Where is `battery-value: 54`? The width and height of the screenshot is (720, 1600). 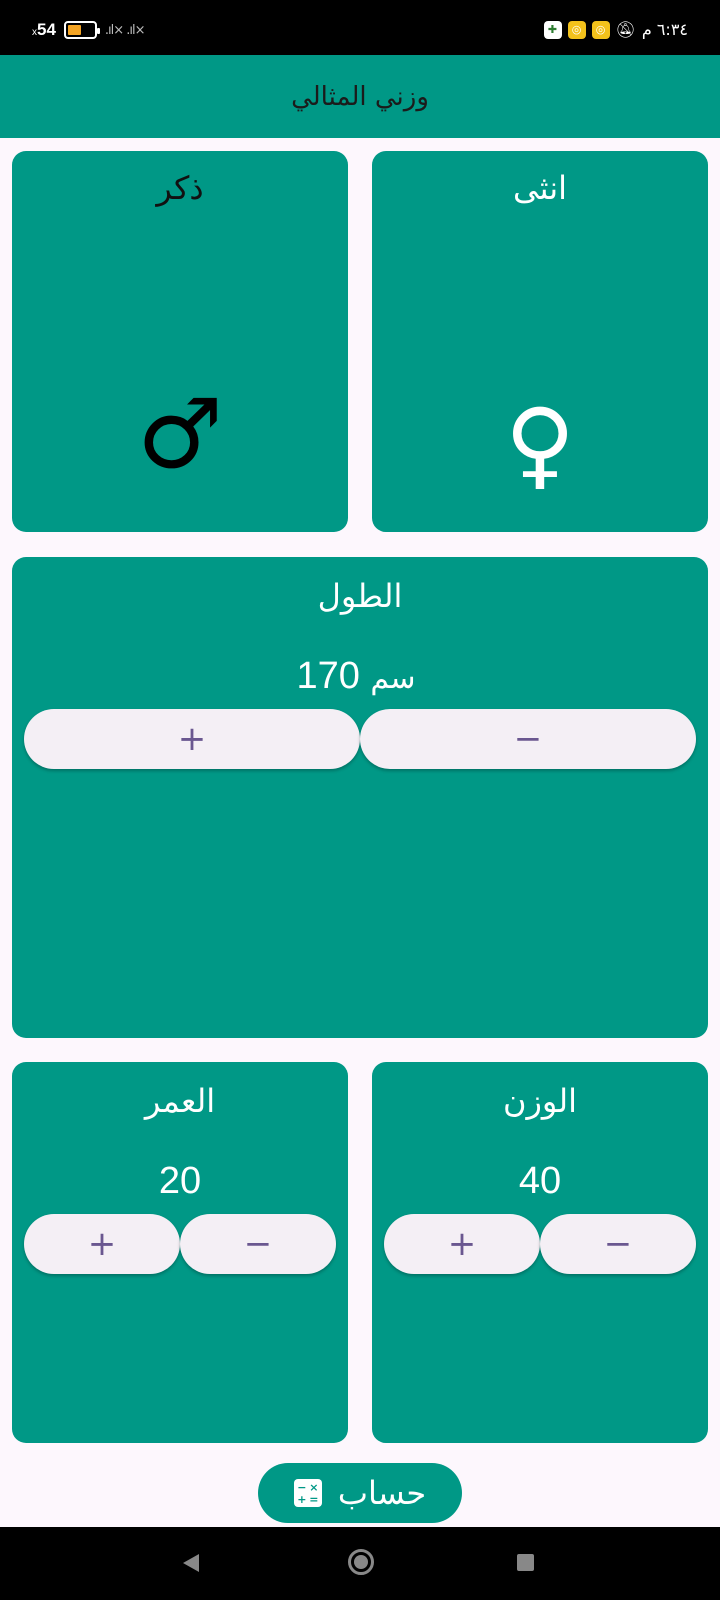 battery-value: 54 is located at coordinates (46, 29).